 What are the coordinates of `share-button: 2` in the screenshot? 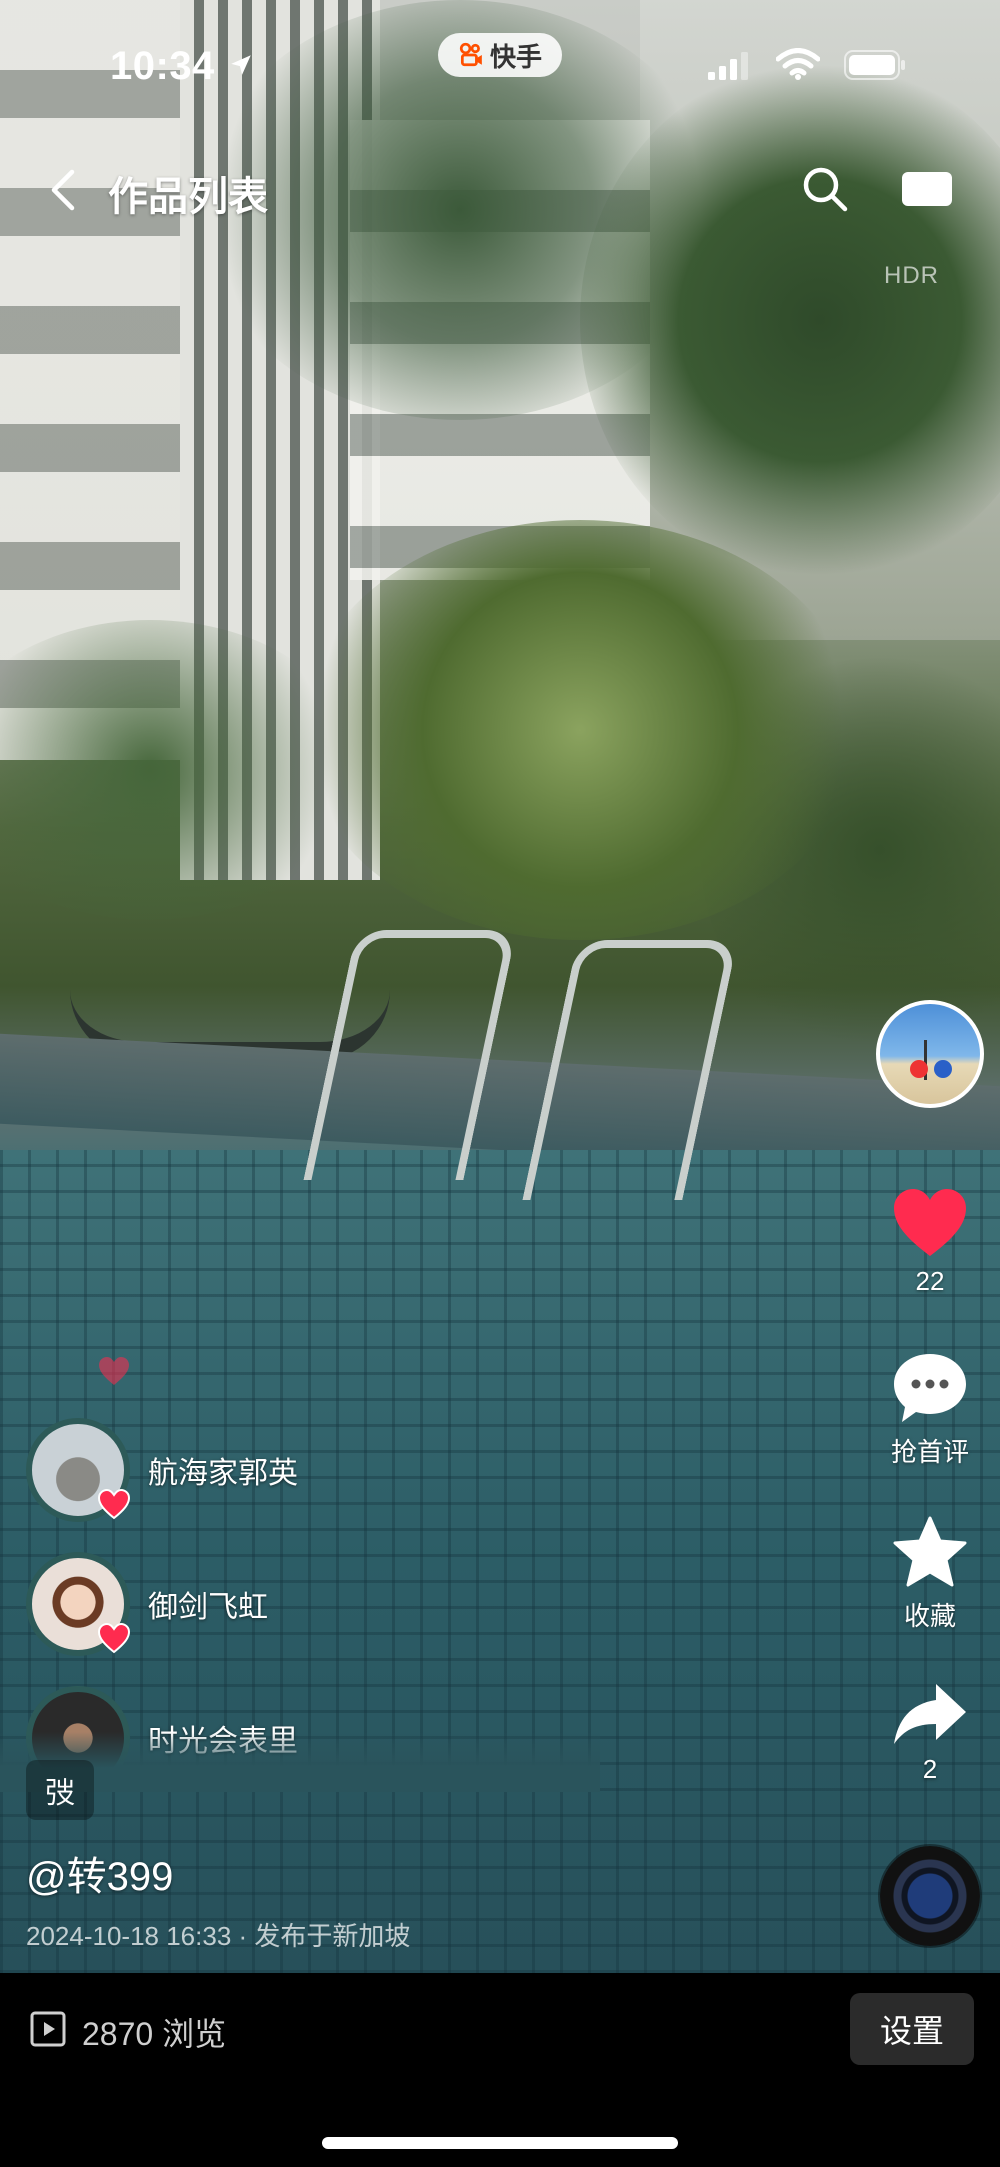 It's located at (930, 1733).